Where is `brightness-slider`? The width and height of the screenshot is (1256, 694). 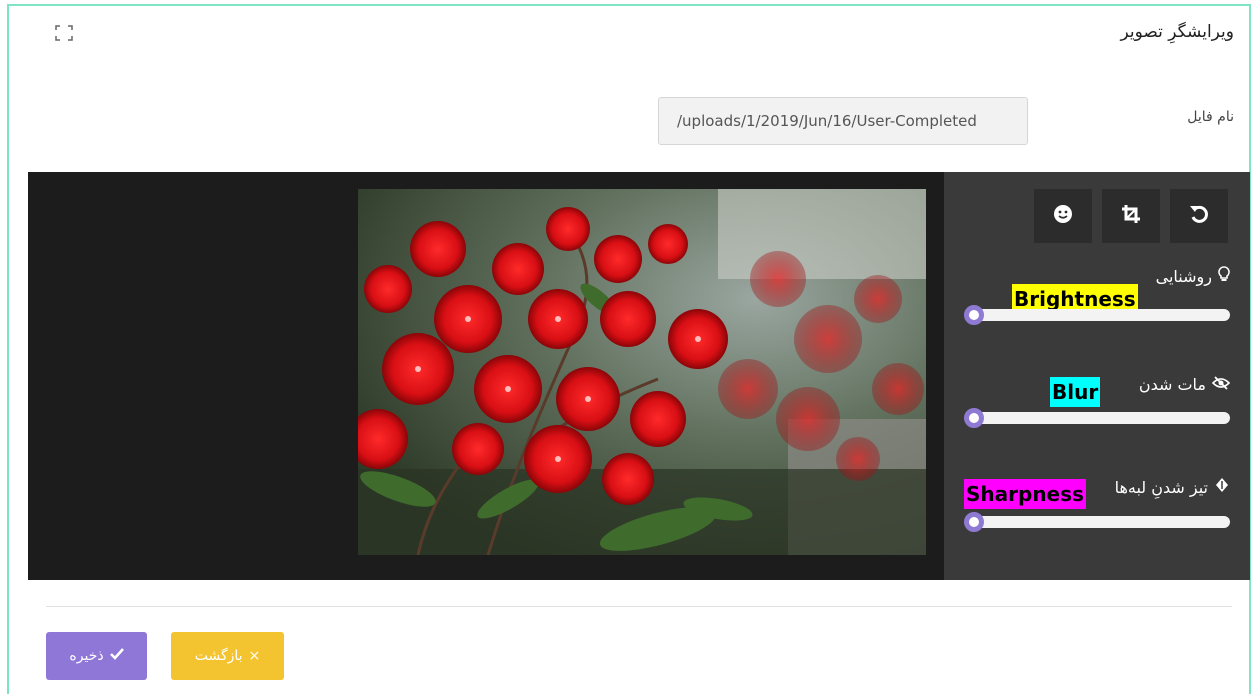
brightness-slider is located at coordinates (1097, 315).